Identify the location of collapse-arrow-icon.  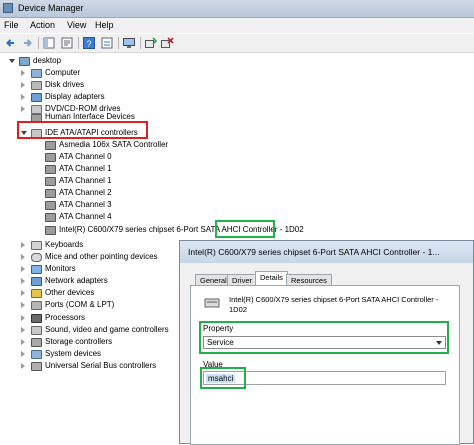
(12, 61).